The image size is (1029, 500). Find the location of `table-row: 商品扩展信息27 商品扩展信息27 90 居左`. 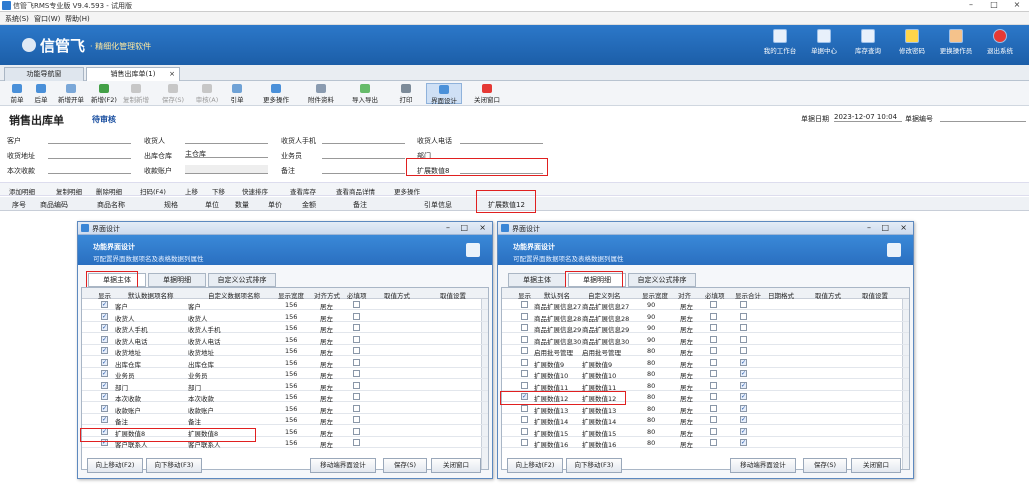

table-row: 商品扩展信息27 商品扩展信息27 90 居左 is located at coordinates (705, 305).